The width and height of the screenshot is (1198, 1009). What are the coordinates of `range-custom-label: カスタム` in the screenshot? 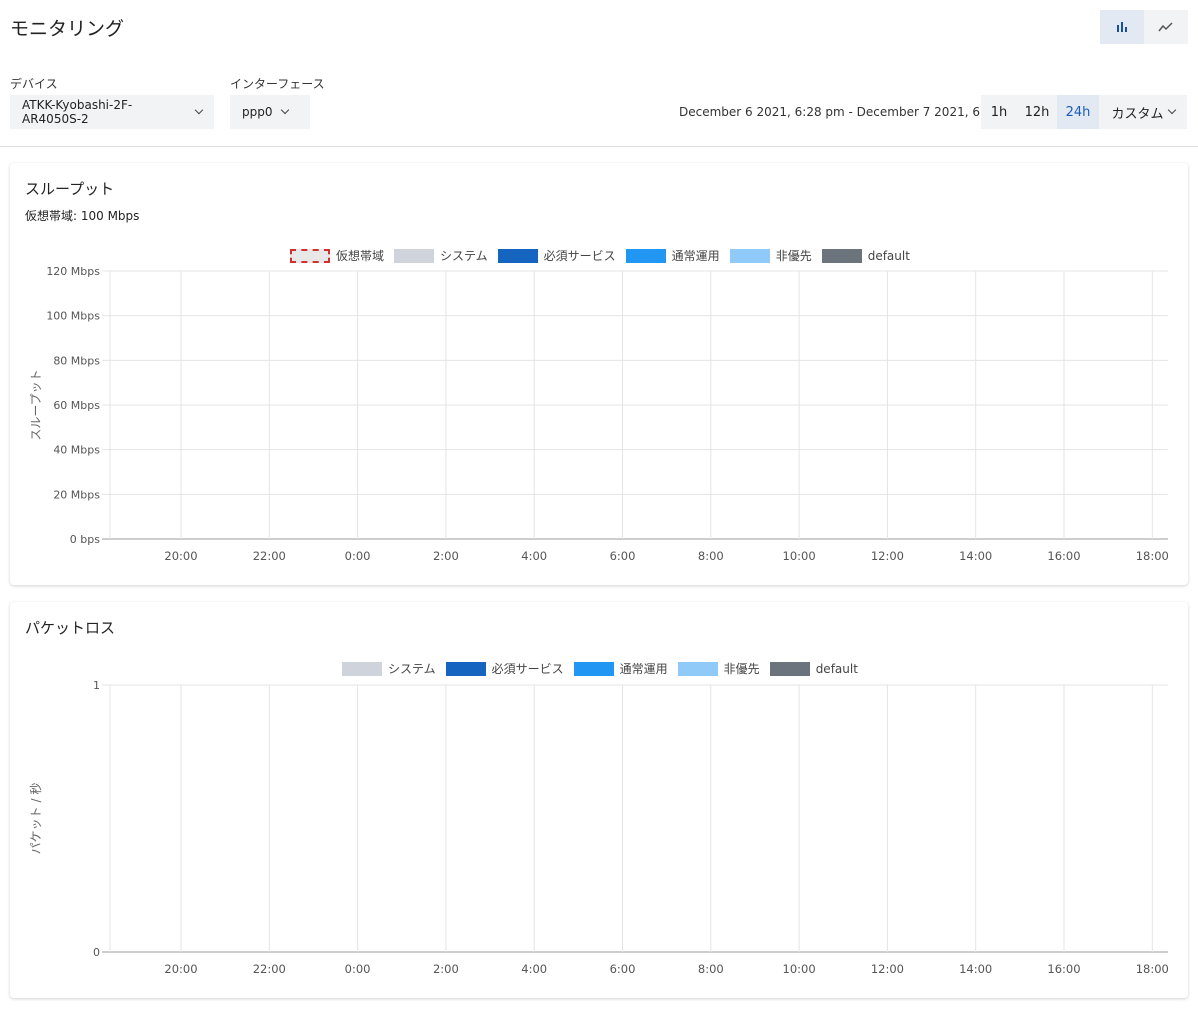 It's located at (1137, 114).